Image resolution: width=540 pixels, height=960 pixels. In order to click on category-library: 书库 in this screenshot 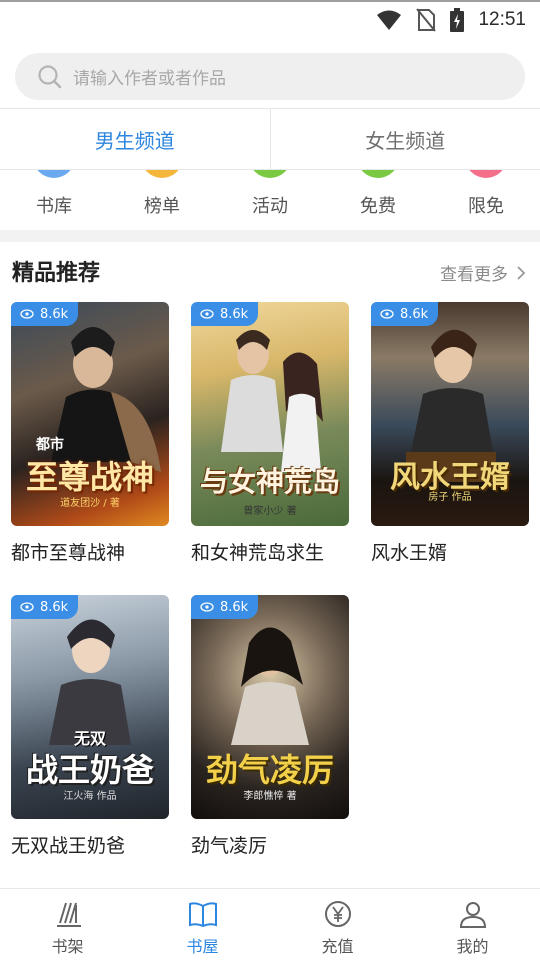, I will do `click(54, 200)`.